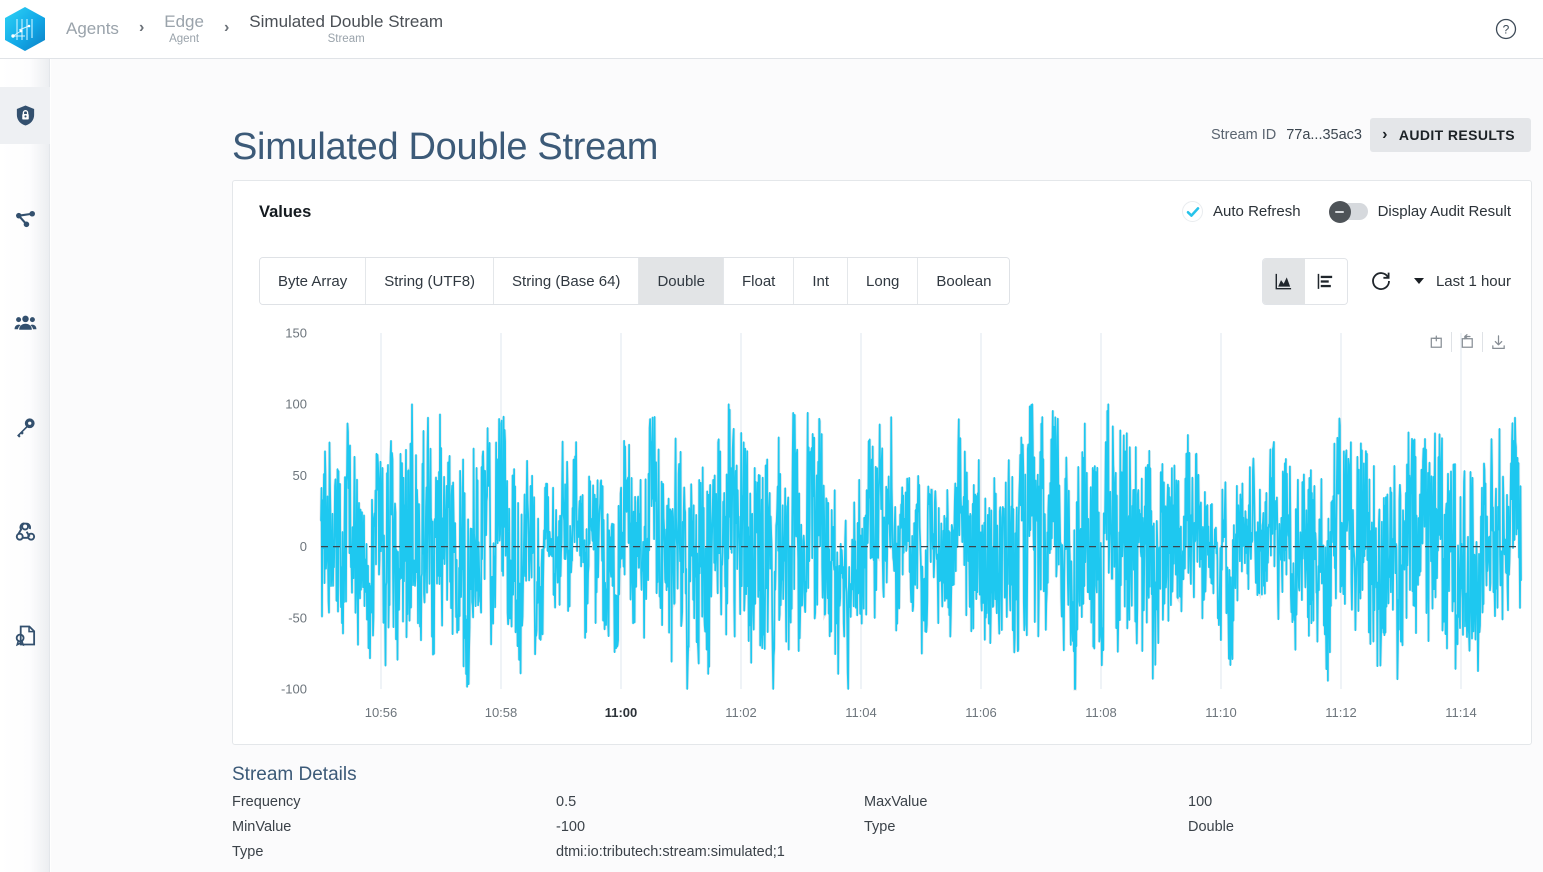  Describe the element at coordinates (1473, 281) in the screenshot. I see `time-range-label: Last 1 hour` at that location.